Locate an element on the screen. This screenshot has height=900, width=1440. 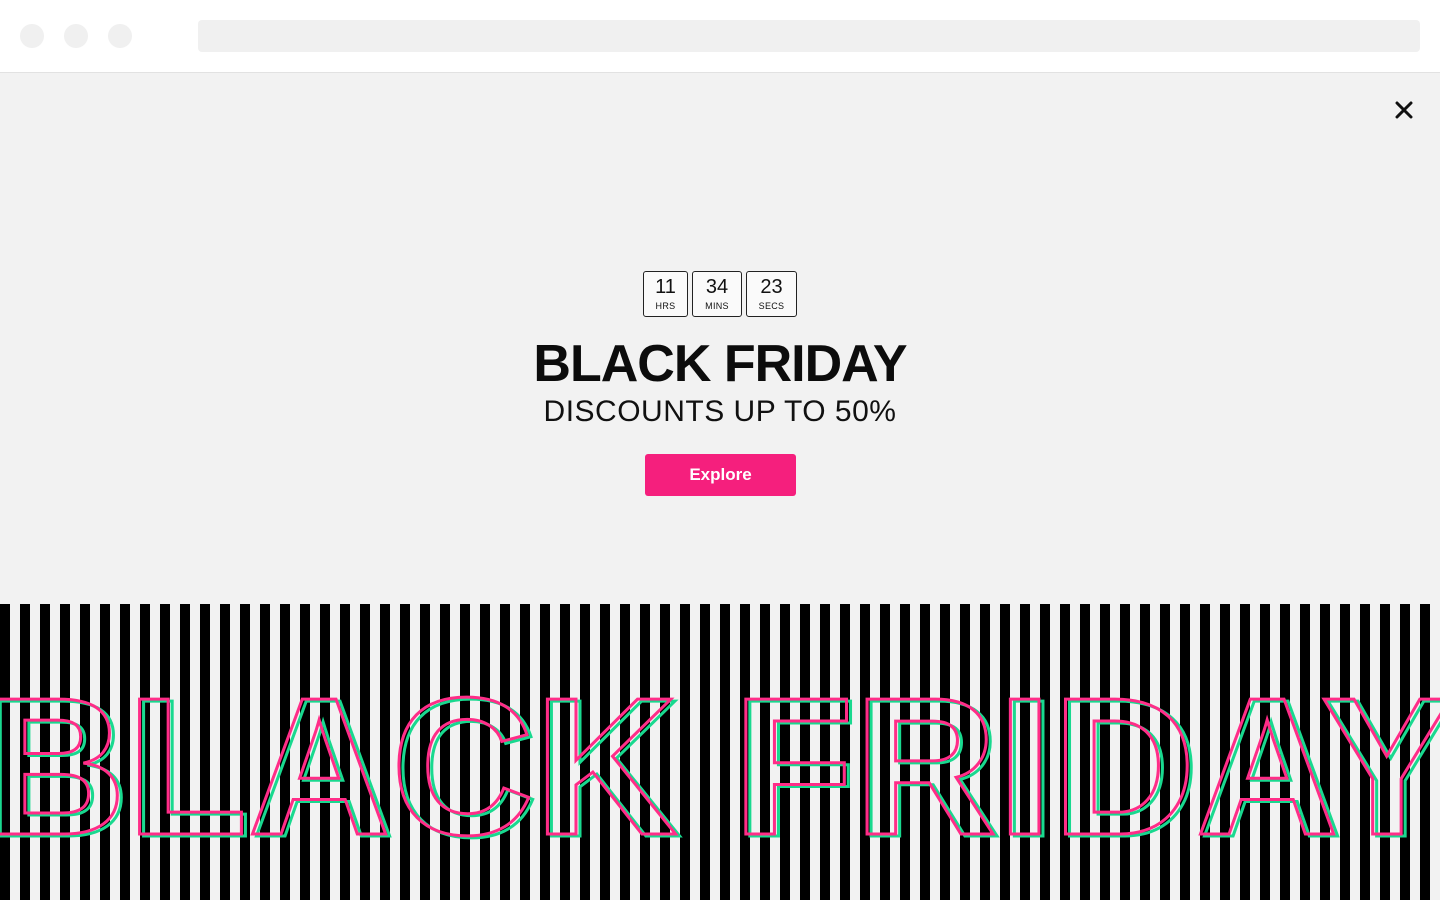
window-maximize-dot is located at coordinates (120, 36).